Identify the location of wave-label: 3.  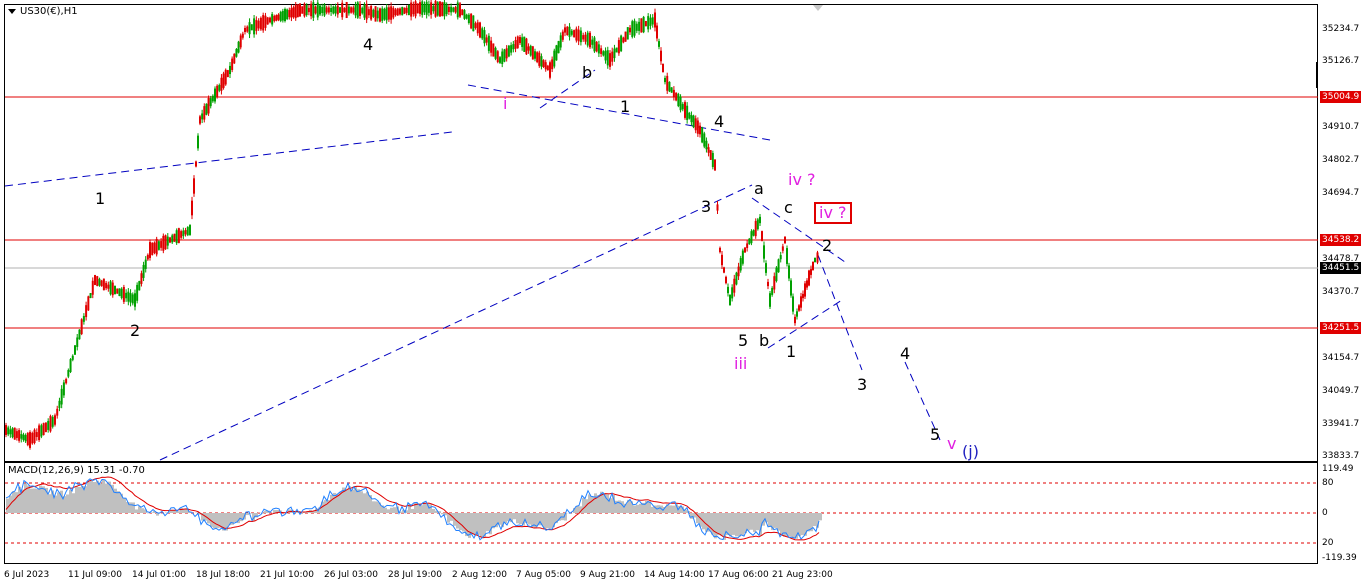
(706, 206).